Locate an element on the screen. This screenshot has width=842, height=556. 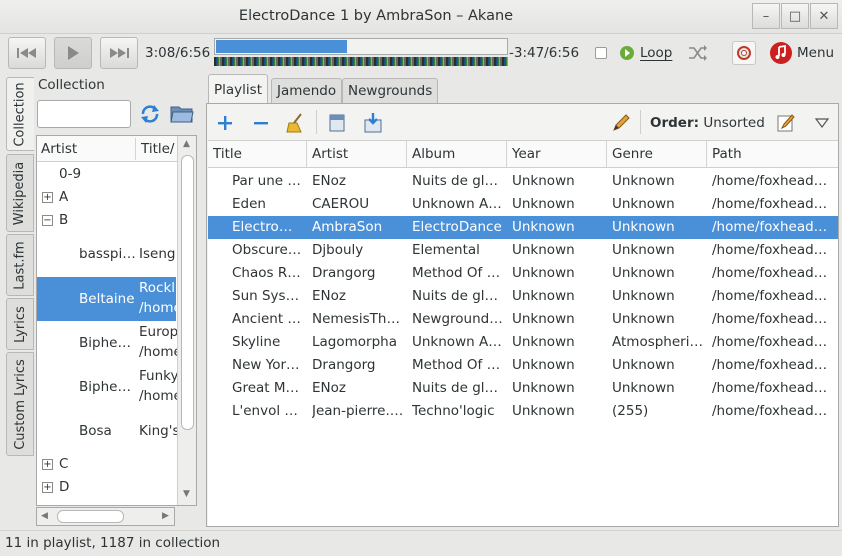
tree-item: basspi… Iseng is located at coordinates (106, 254).